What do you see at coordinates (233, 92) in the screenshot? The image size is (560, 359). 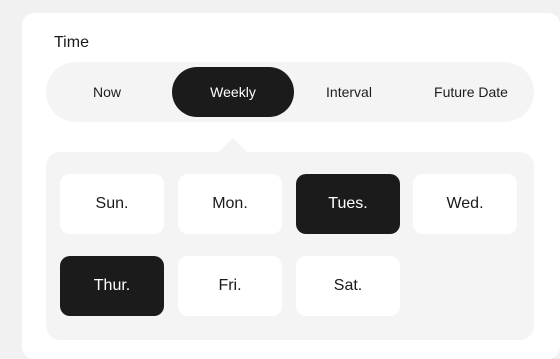 I see `mode-weekly-option: Weekly` at bounding box center [233, 92].